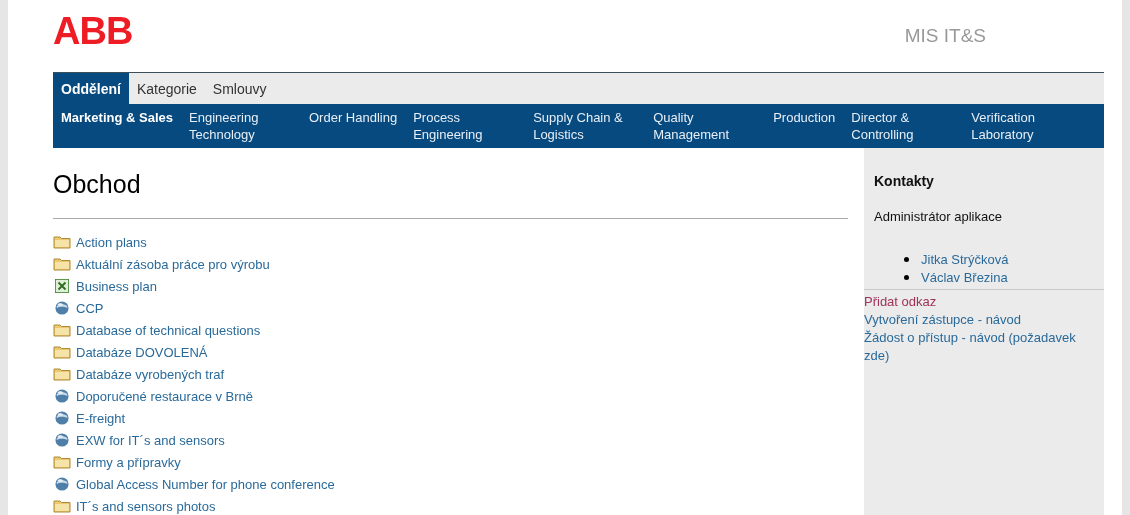 The image size is (1130, 515). Describe the element at coordinates (1023, 126) in the screenshot. I see `department-link: Verification Laboratory` at that location.